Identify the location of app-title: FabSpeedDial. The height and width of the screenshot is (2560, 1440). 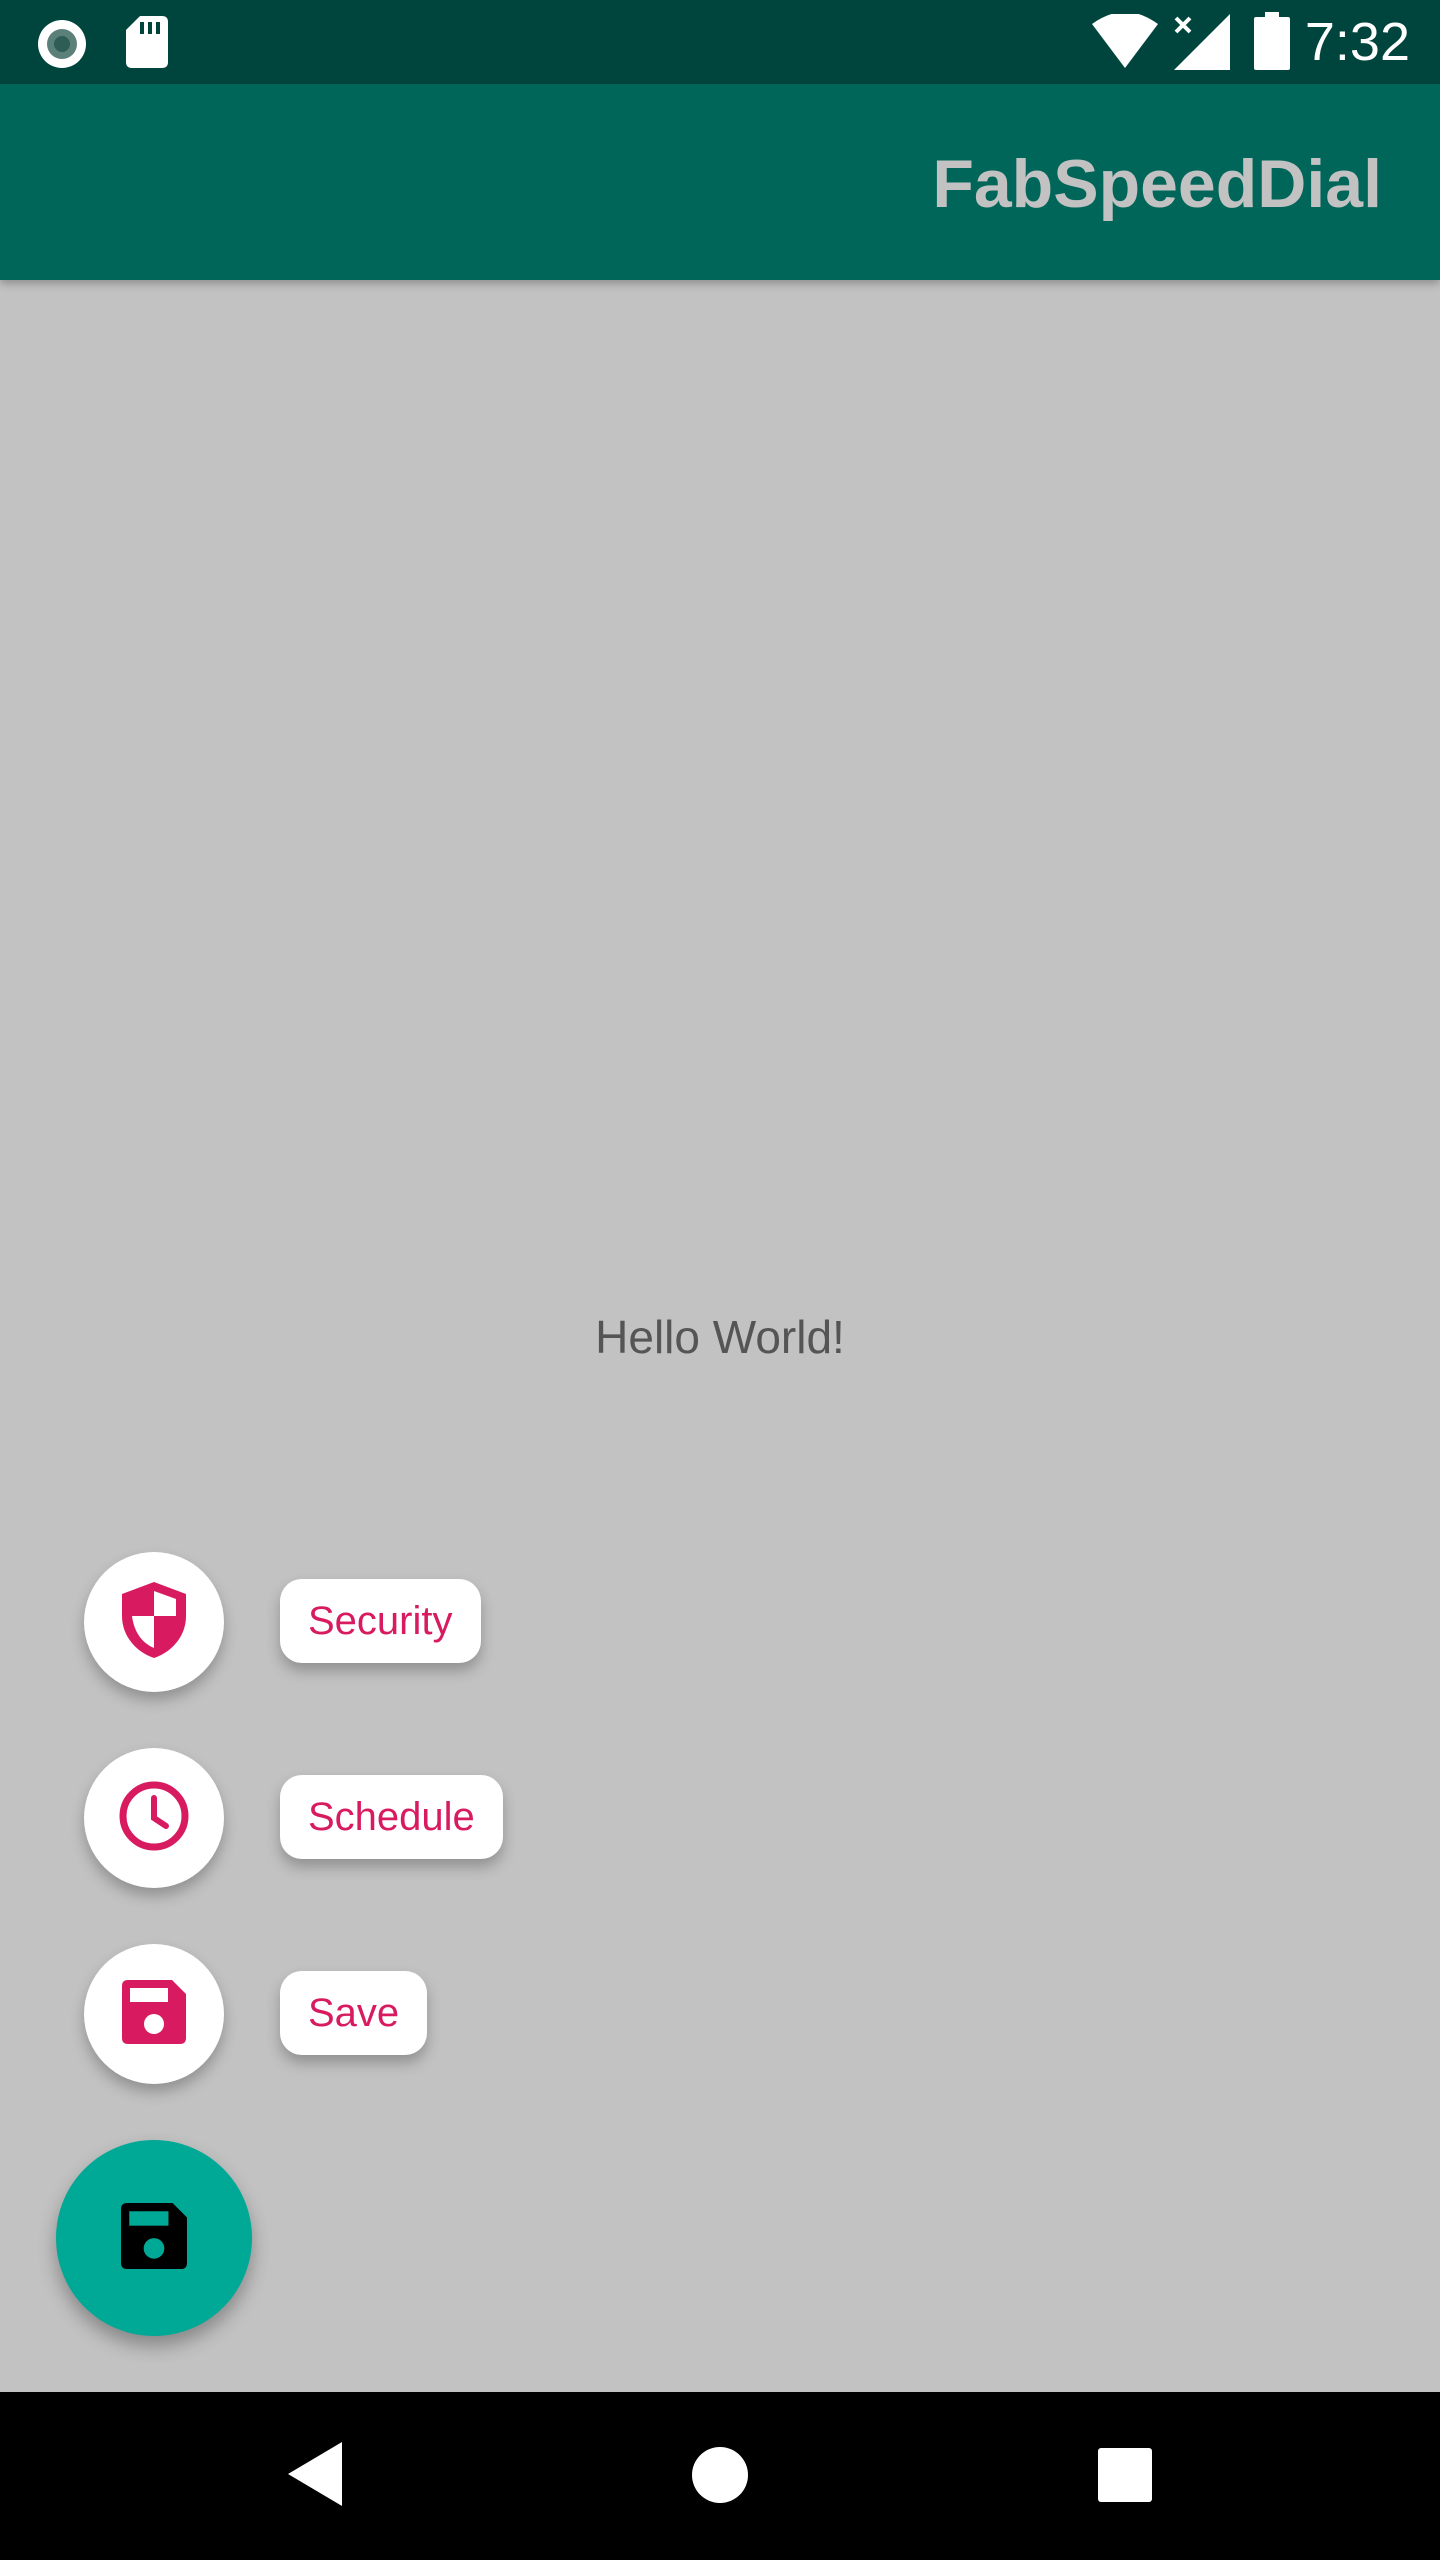
(1157, 184).